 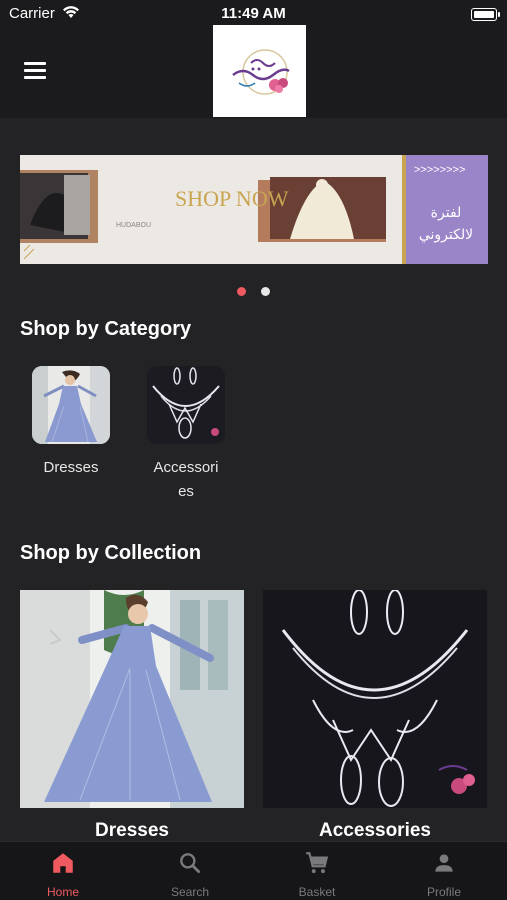 I want to click on person-icon, so click(x=444, y=863).